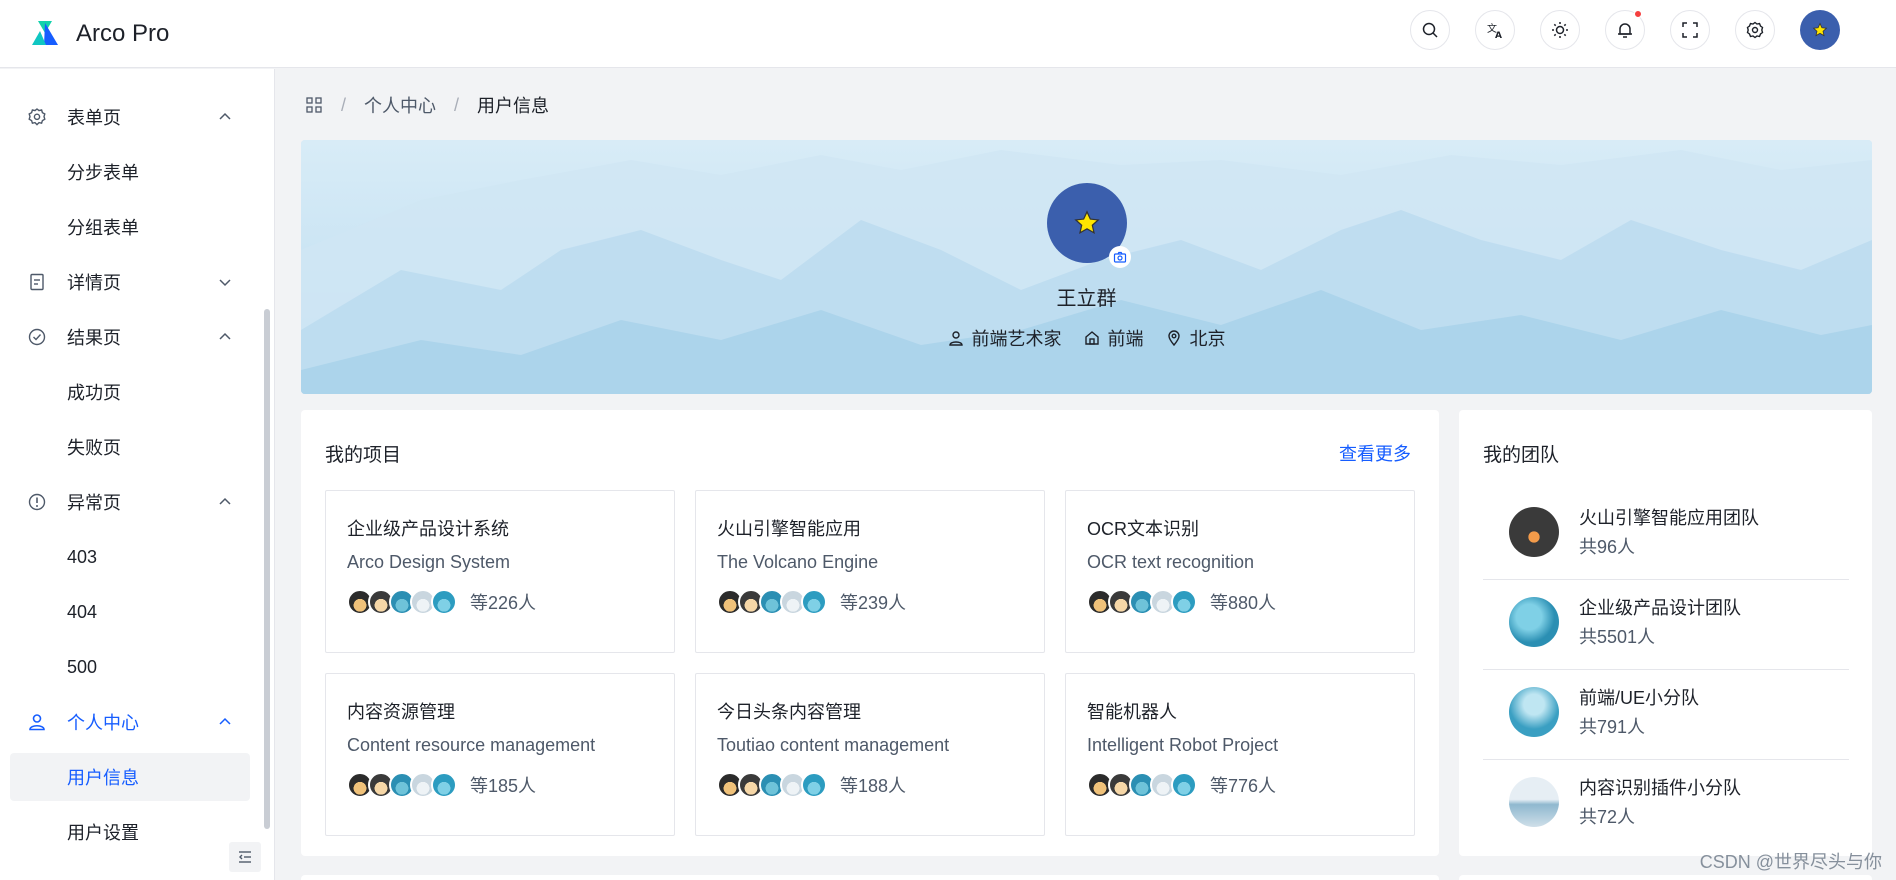 The width and height of the screenshot is (1896, 880). I want to click on project-name: 火山引擎智能应用, so click(789, 529).